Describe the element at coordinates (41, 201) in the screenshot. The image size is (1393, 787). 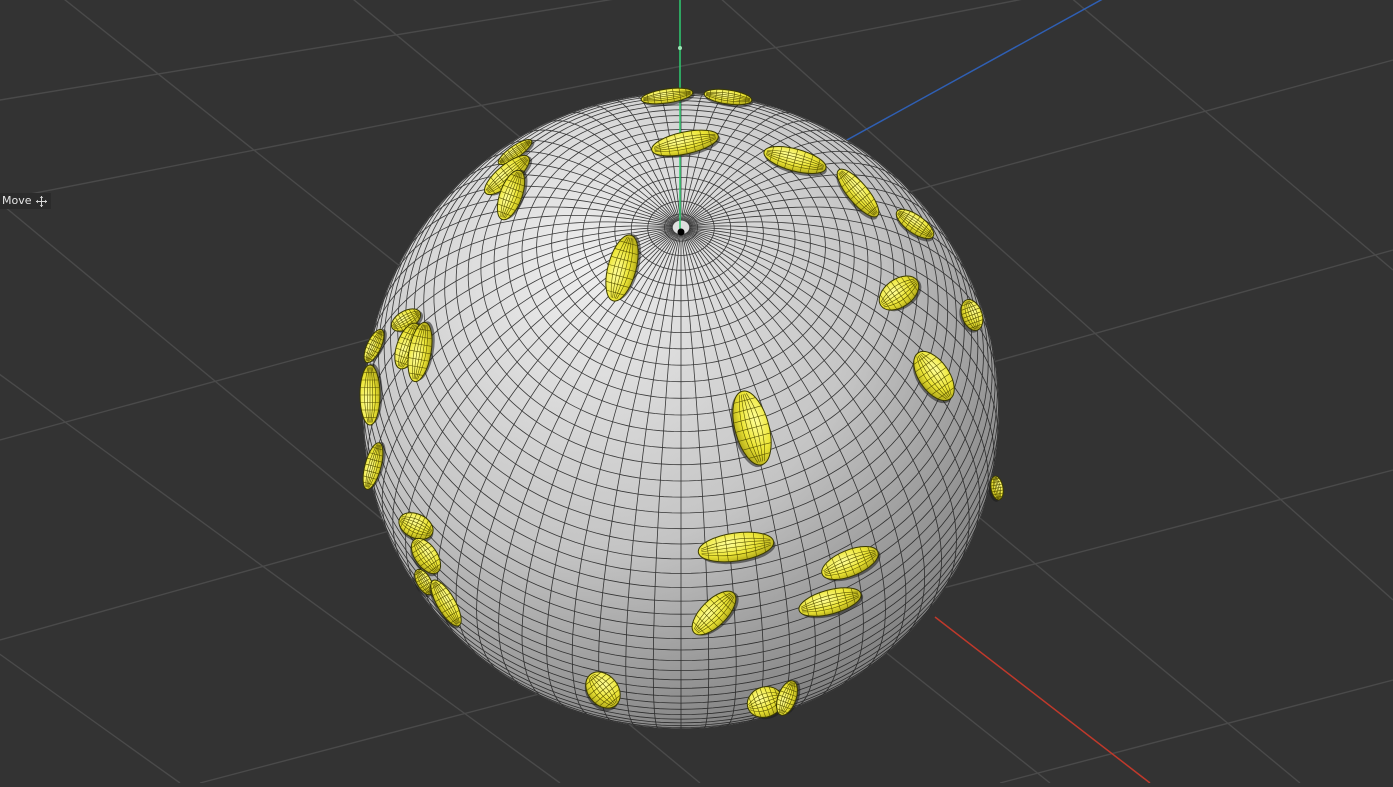
I see `move-icon` at that location.